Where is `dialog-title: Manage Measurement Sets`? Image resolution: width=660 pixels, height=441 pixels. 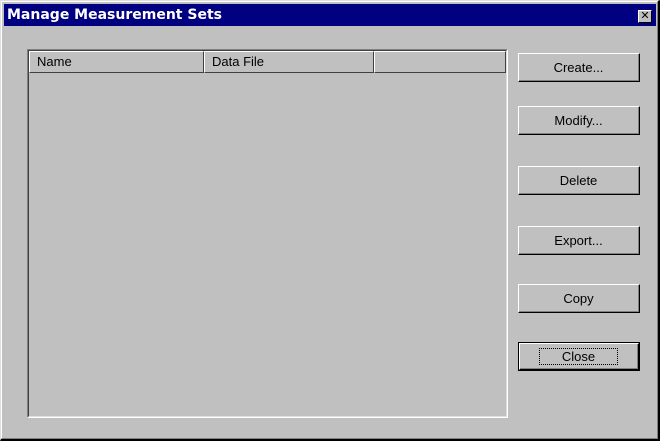
dialog-title: Manage Measurement Sets is located at coordinates (114, 15).